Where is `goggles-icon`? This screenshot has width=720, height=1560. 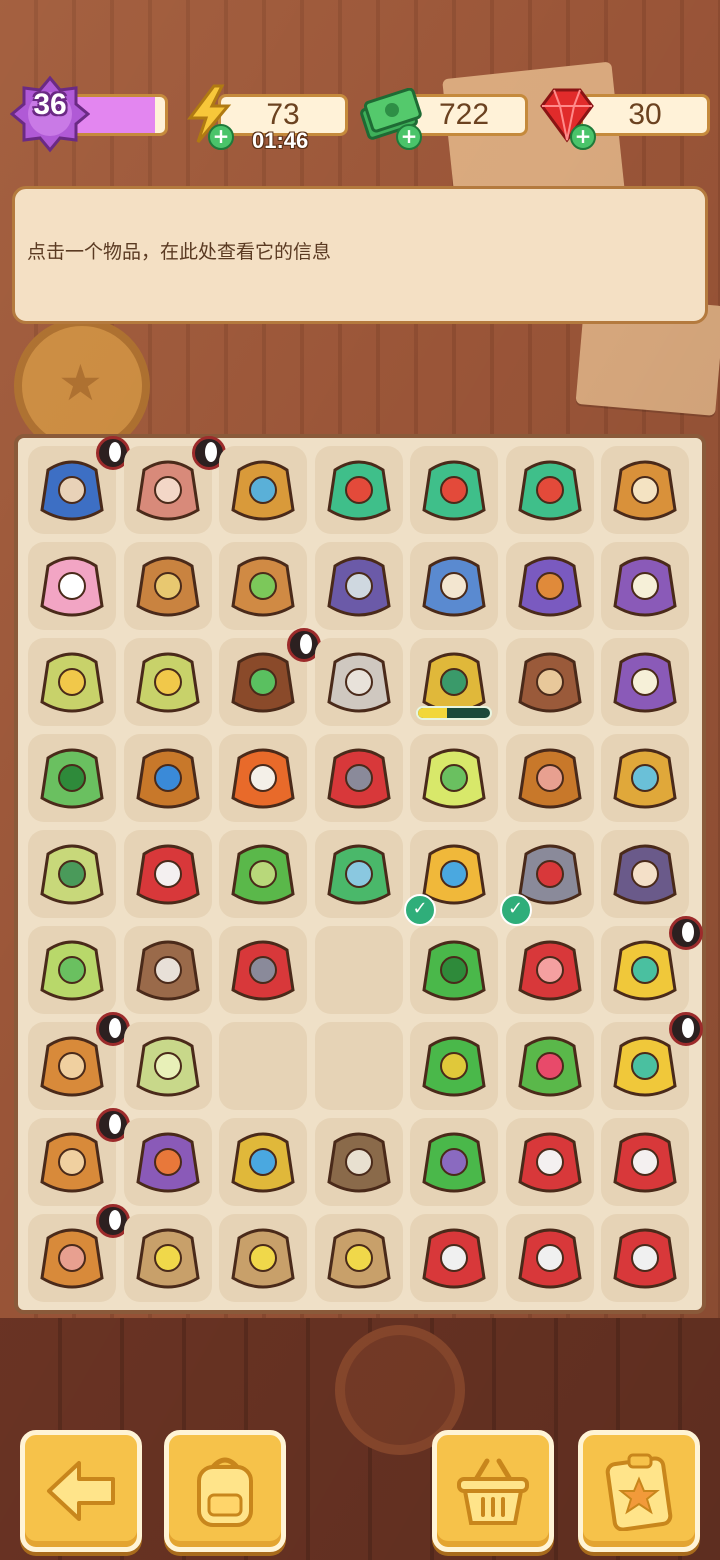 goggles-icon is located at coordinates (263, 1162).